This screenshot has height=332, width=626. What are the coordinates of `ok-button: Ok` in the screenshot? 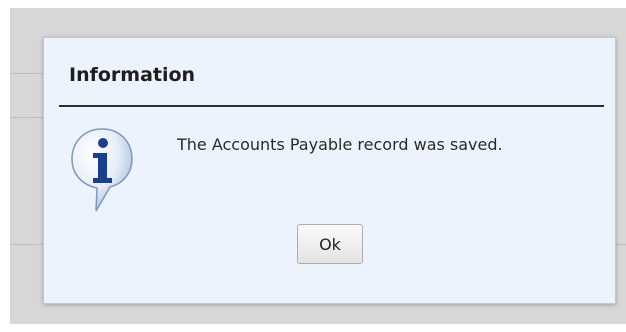 It's located at (330, 244).